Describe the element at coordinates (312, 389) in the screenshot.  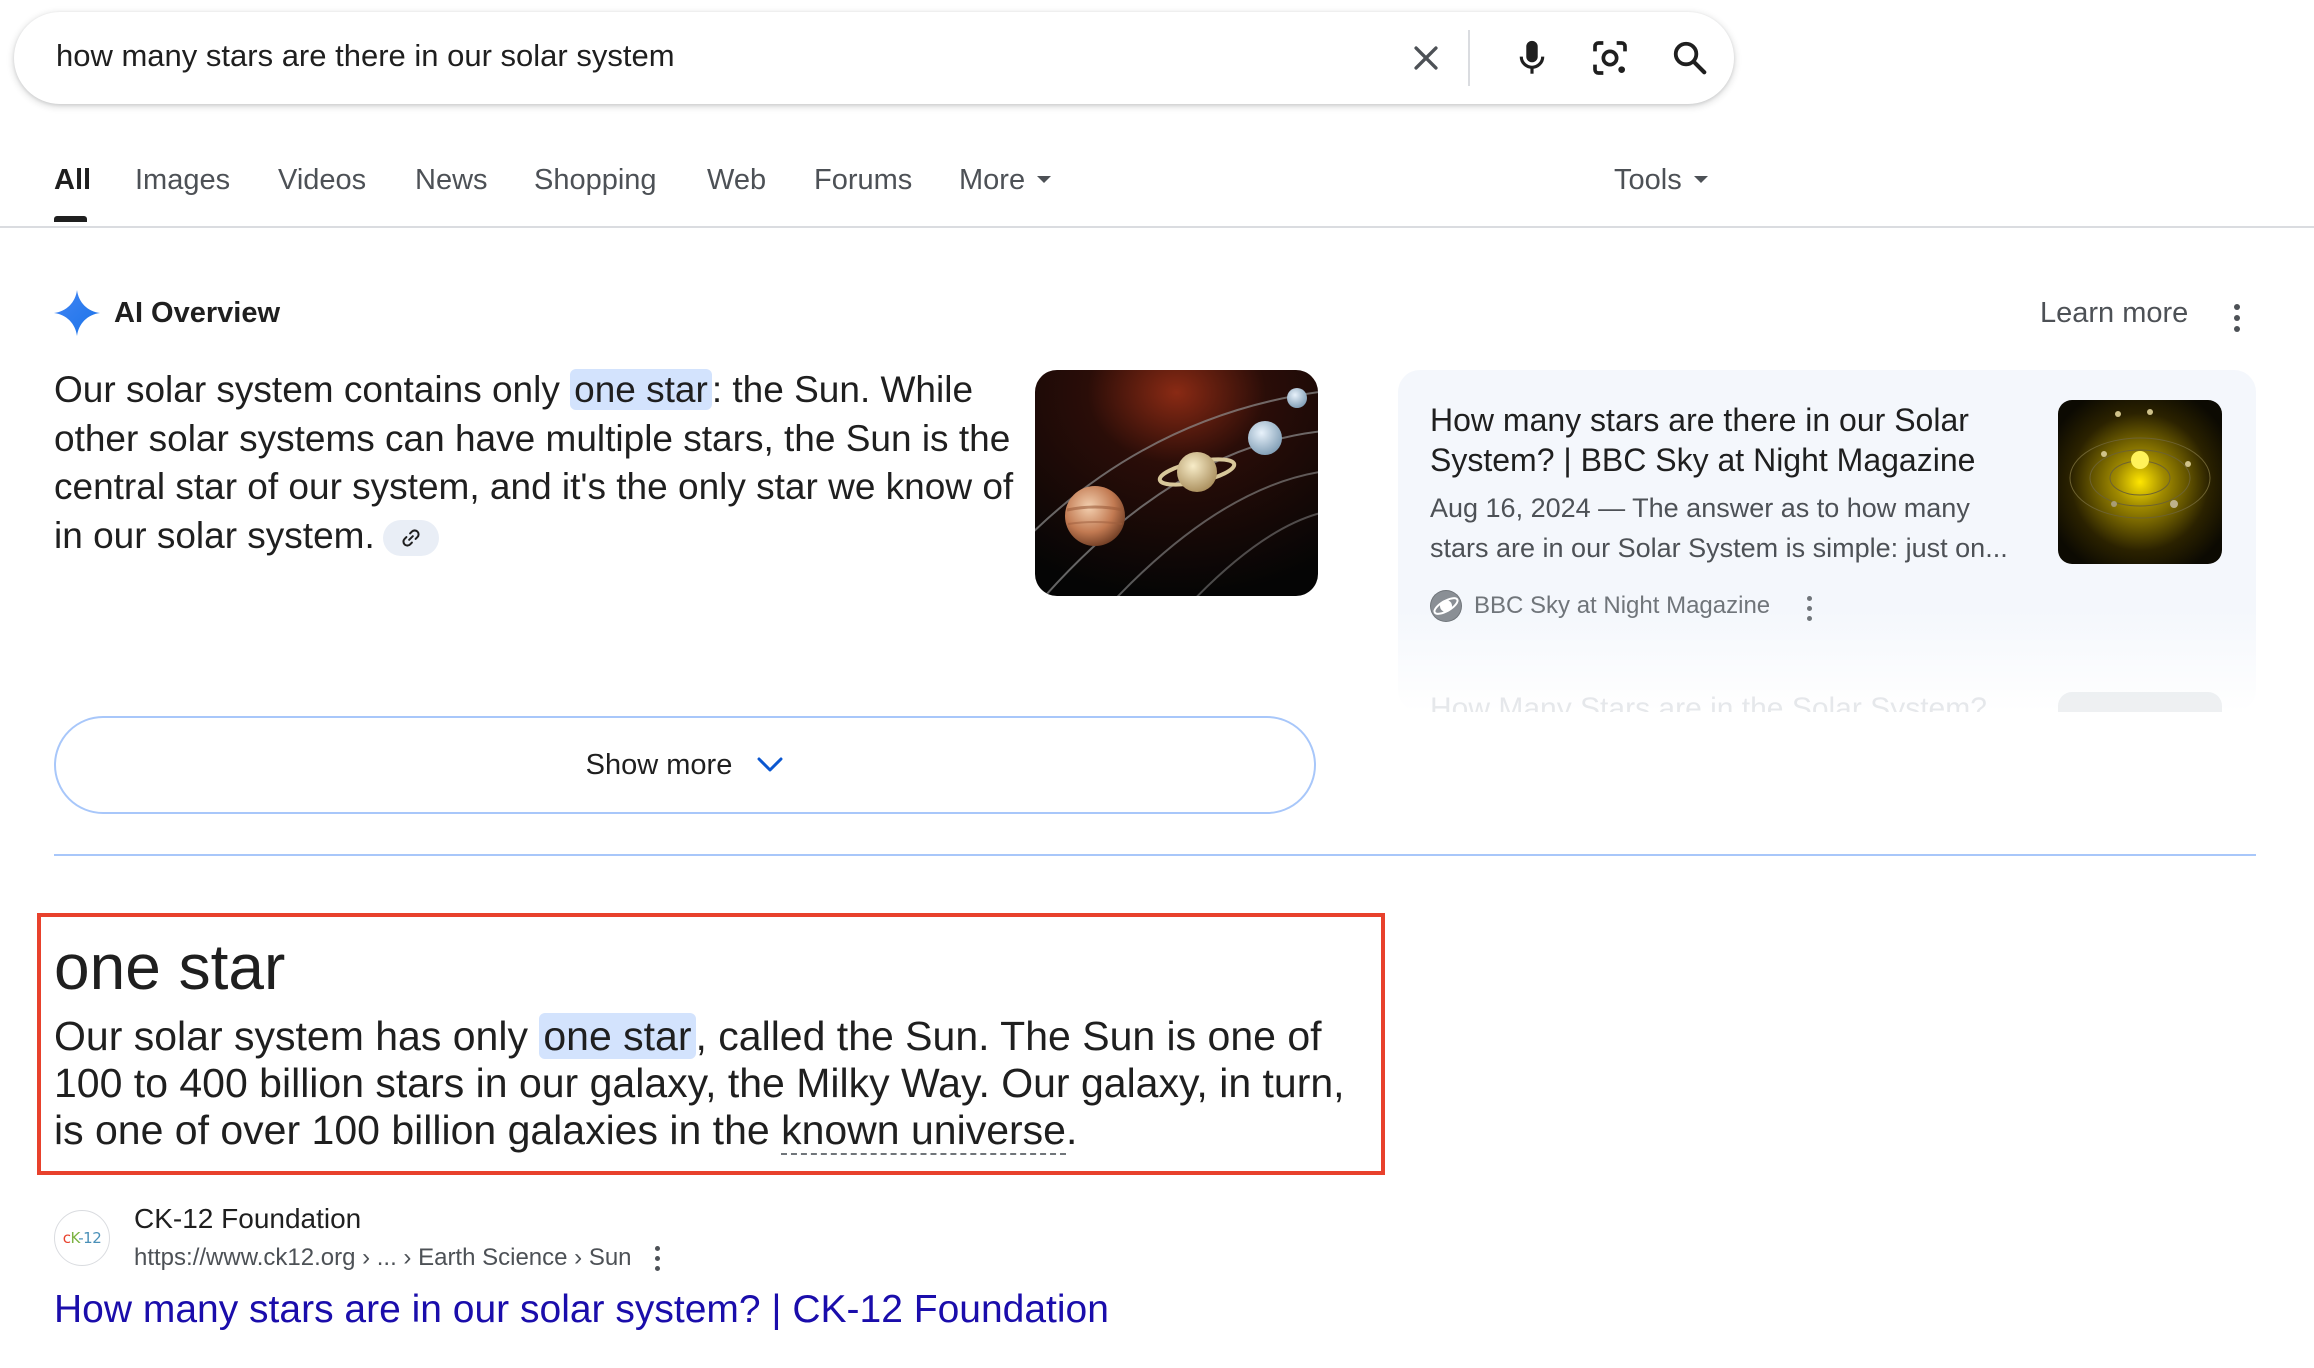
I see `ai-text-part: Our solar system contains only` at that location.